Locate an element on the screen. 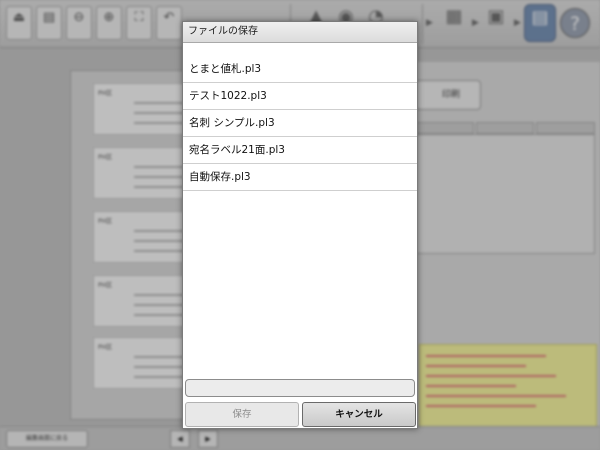 This screenshot has height=450, width=600. dialog-title: ファイルの保存 is located at coordinates (300, 32).